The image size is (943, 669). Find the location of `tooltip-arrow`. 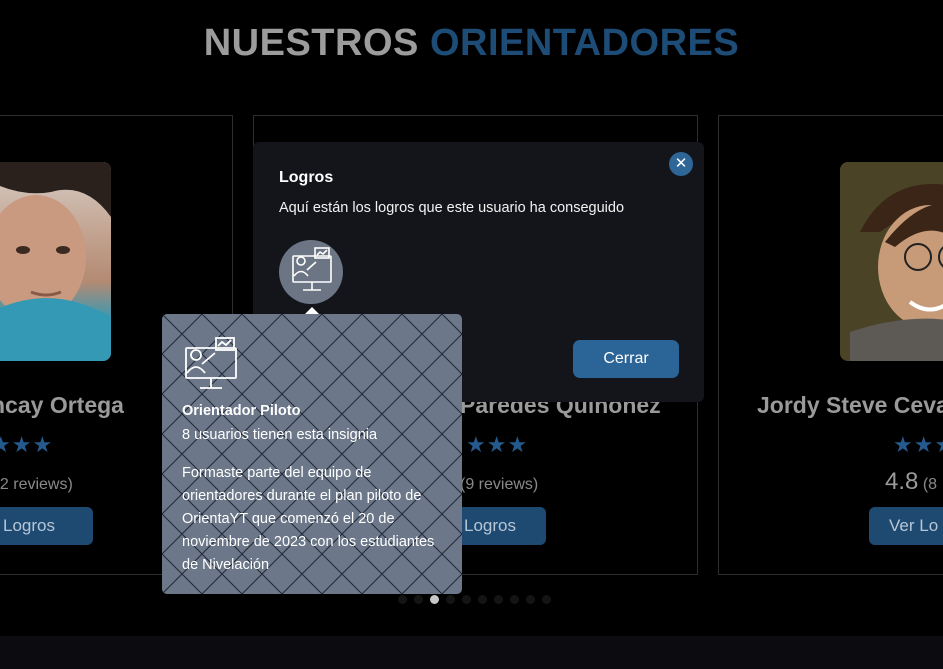

tooltip-arrow is located at coordinates (312, 310).